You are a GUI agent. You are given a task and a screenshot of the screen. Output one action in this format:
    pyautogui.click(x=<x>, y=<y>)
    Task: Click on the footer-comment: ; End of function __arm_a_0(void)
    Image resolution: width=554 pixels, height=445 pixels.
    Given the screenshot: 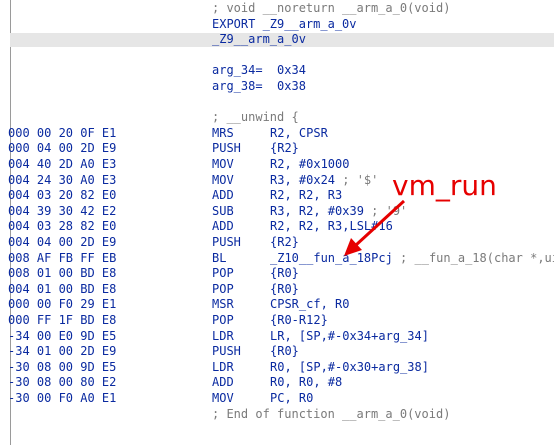 What is the action you would take?
    pyautogui.click(x=331, y=413)
    